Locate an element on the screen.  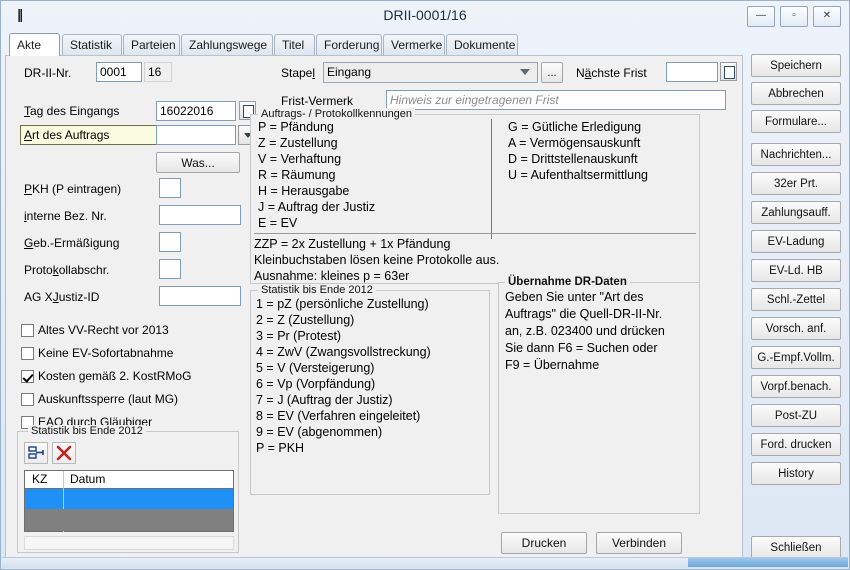
post-zu-button: Post-ZU is located at coordinates (796, 415).